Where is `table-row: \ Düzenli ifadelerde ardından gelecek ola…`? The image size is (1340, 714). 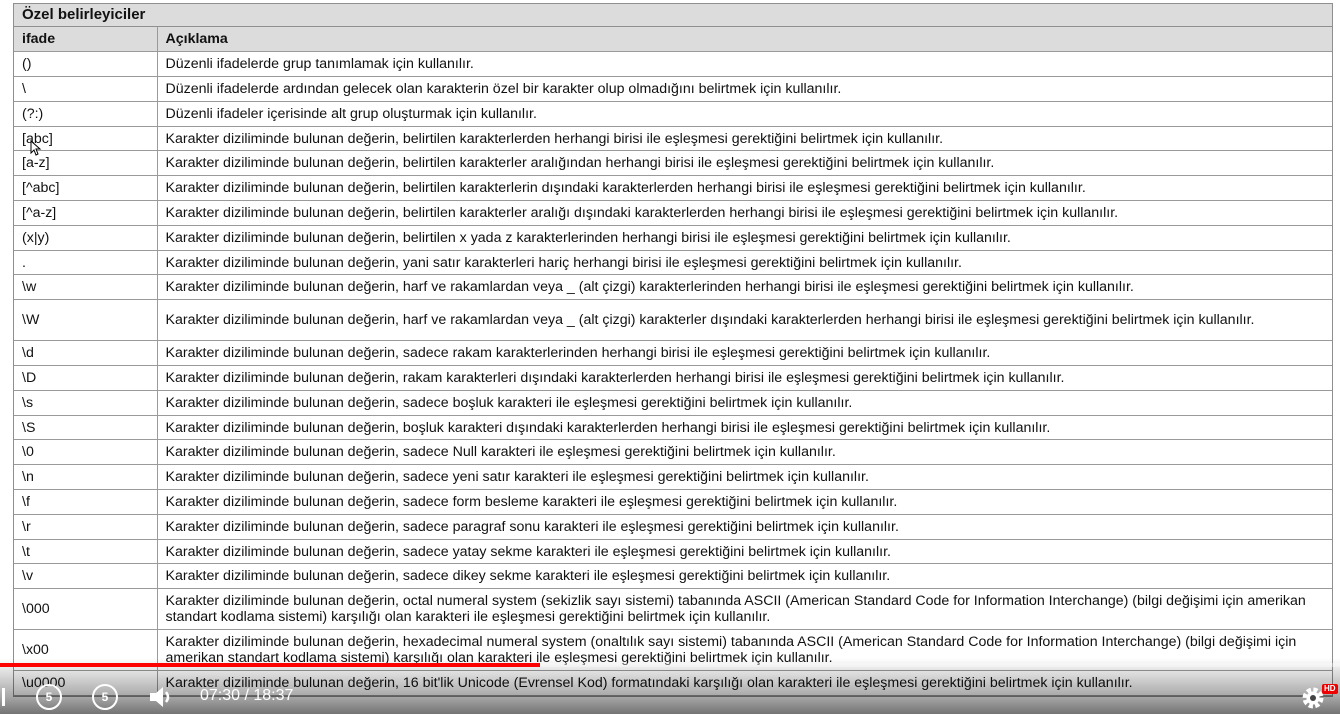 table-row: \ Düzenli ifadelerde ardından gelecek ola… is located at coordinates (673, 89).